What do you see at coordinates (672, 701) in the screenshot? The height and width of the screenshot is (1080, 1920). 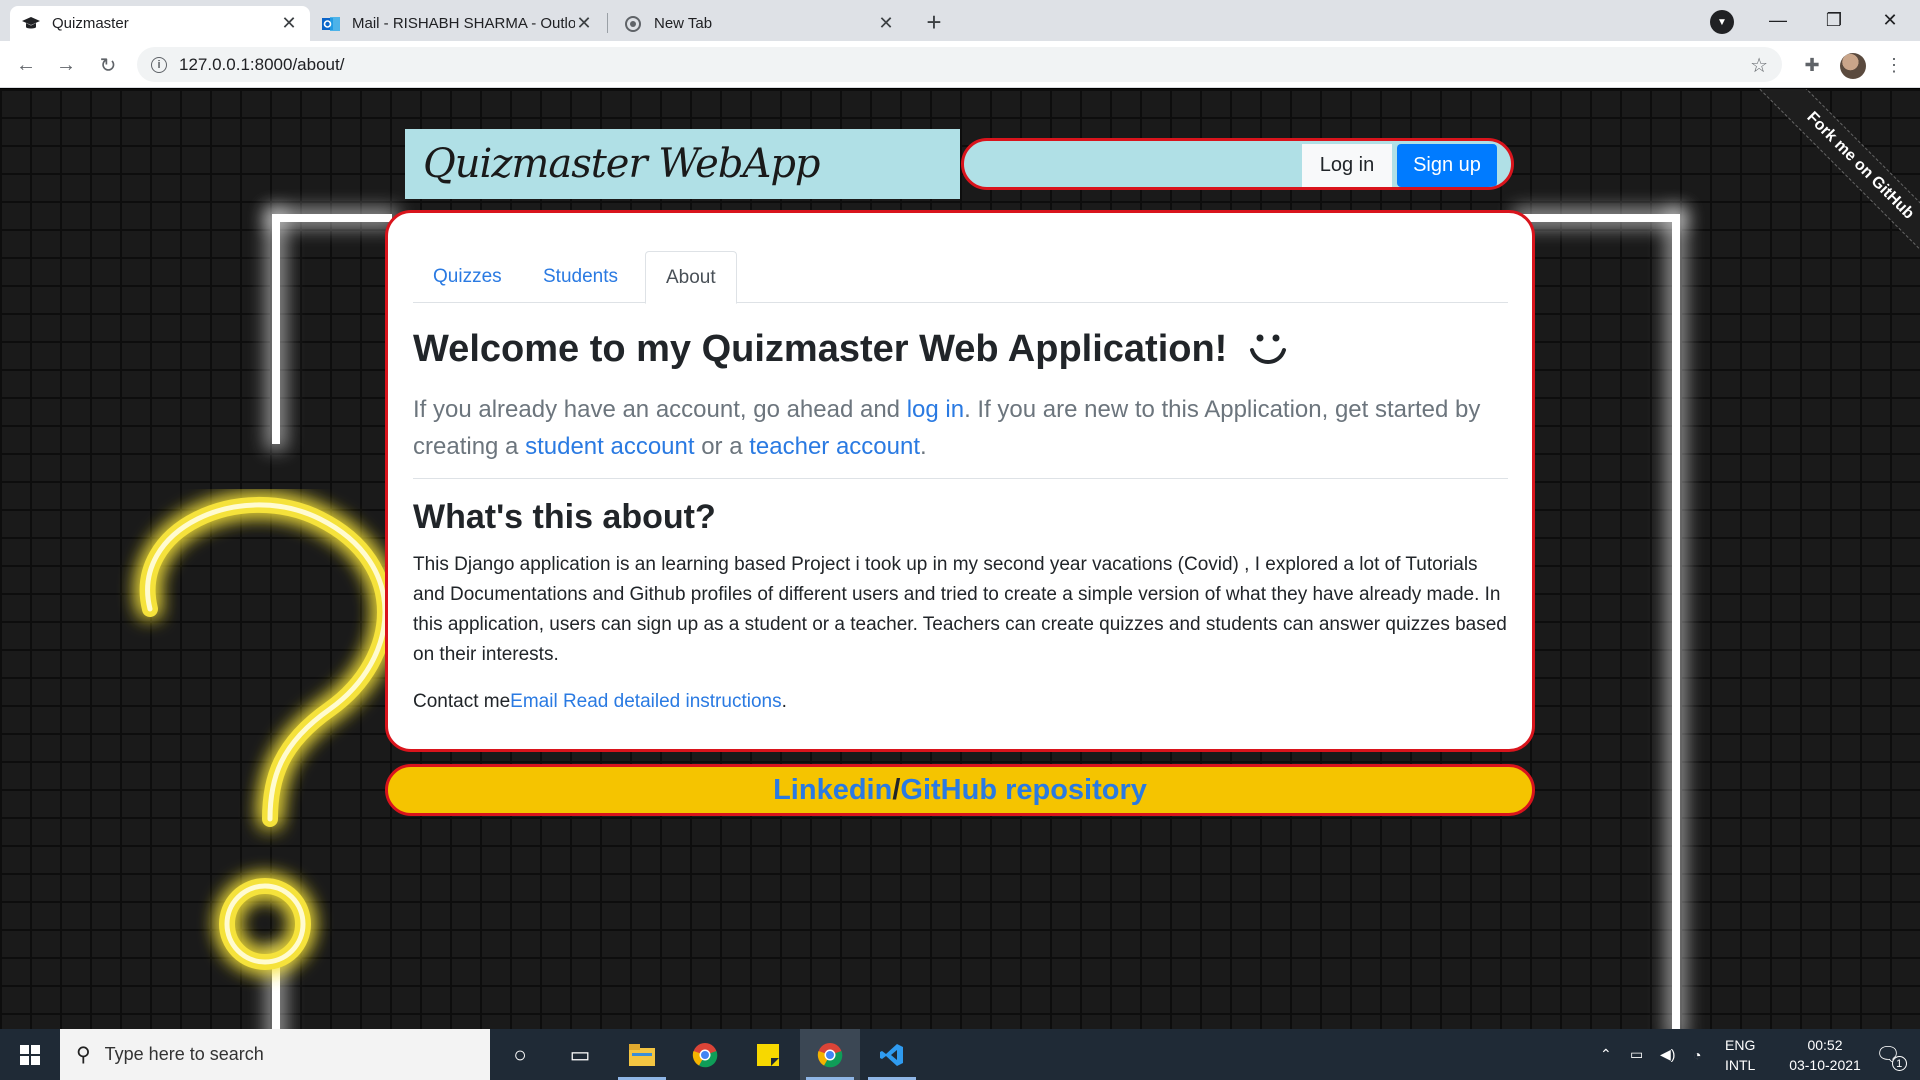 I see `instructions-link: Read detailed instructions` at bounding box center [672, 701].